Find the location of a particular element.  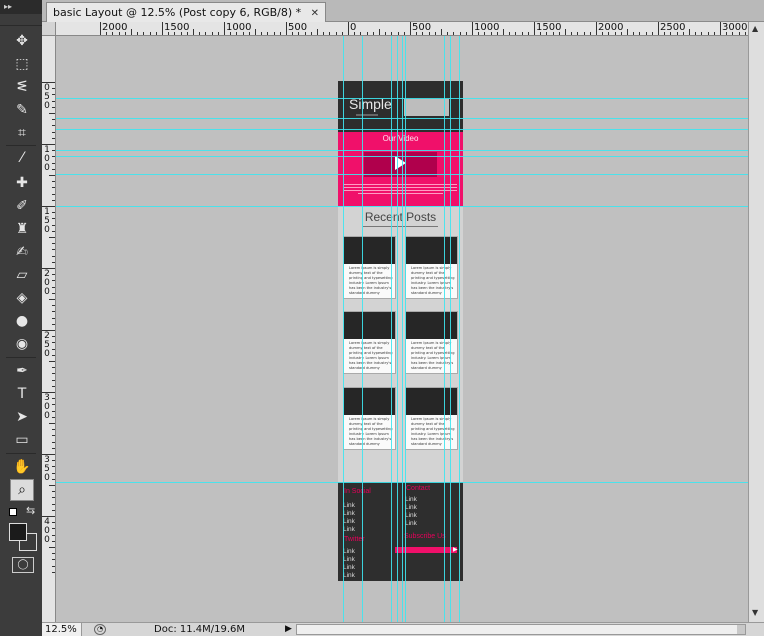

ruler-origin is located at coordinates (49, 29).